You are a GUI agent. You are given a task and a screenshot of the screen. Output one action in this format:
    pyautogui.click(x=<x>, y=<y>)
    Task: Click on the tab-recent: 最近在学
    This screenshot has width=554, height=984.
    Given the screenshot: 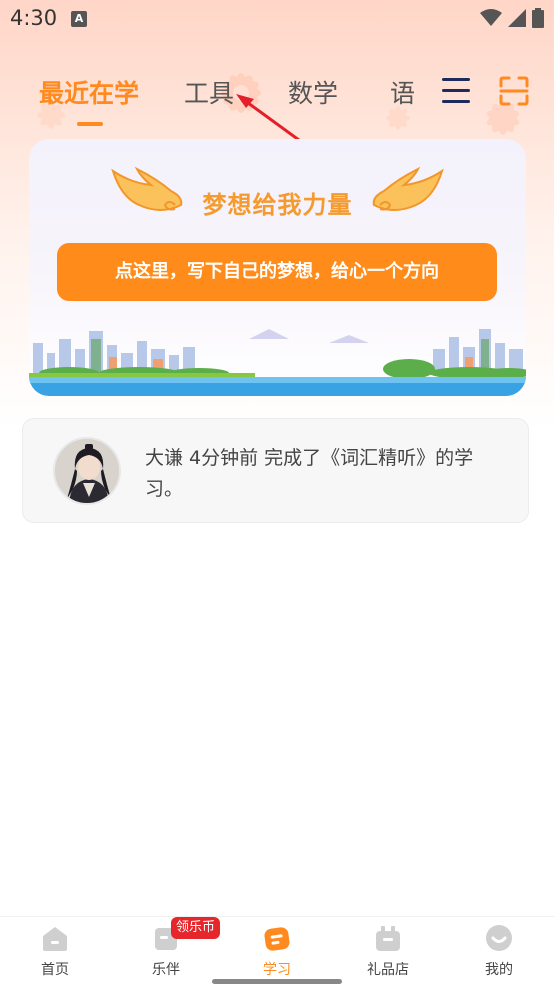 What is the action you would take?
    pyautogui.click(x=89, y=92)
    